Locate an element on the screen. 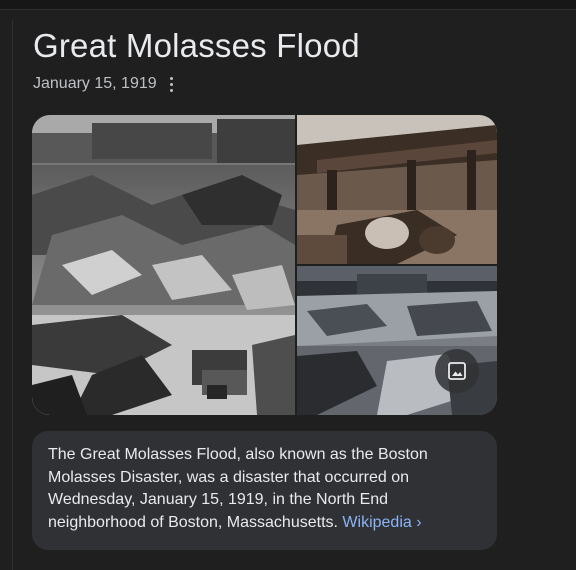  view-images-button is located at coordinates (457, 371).